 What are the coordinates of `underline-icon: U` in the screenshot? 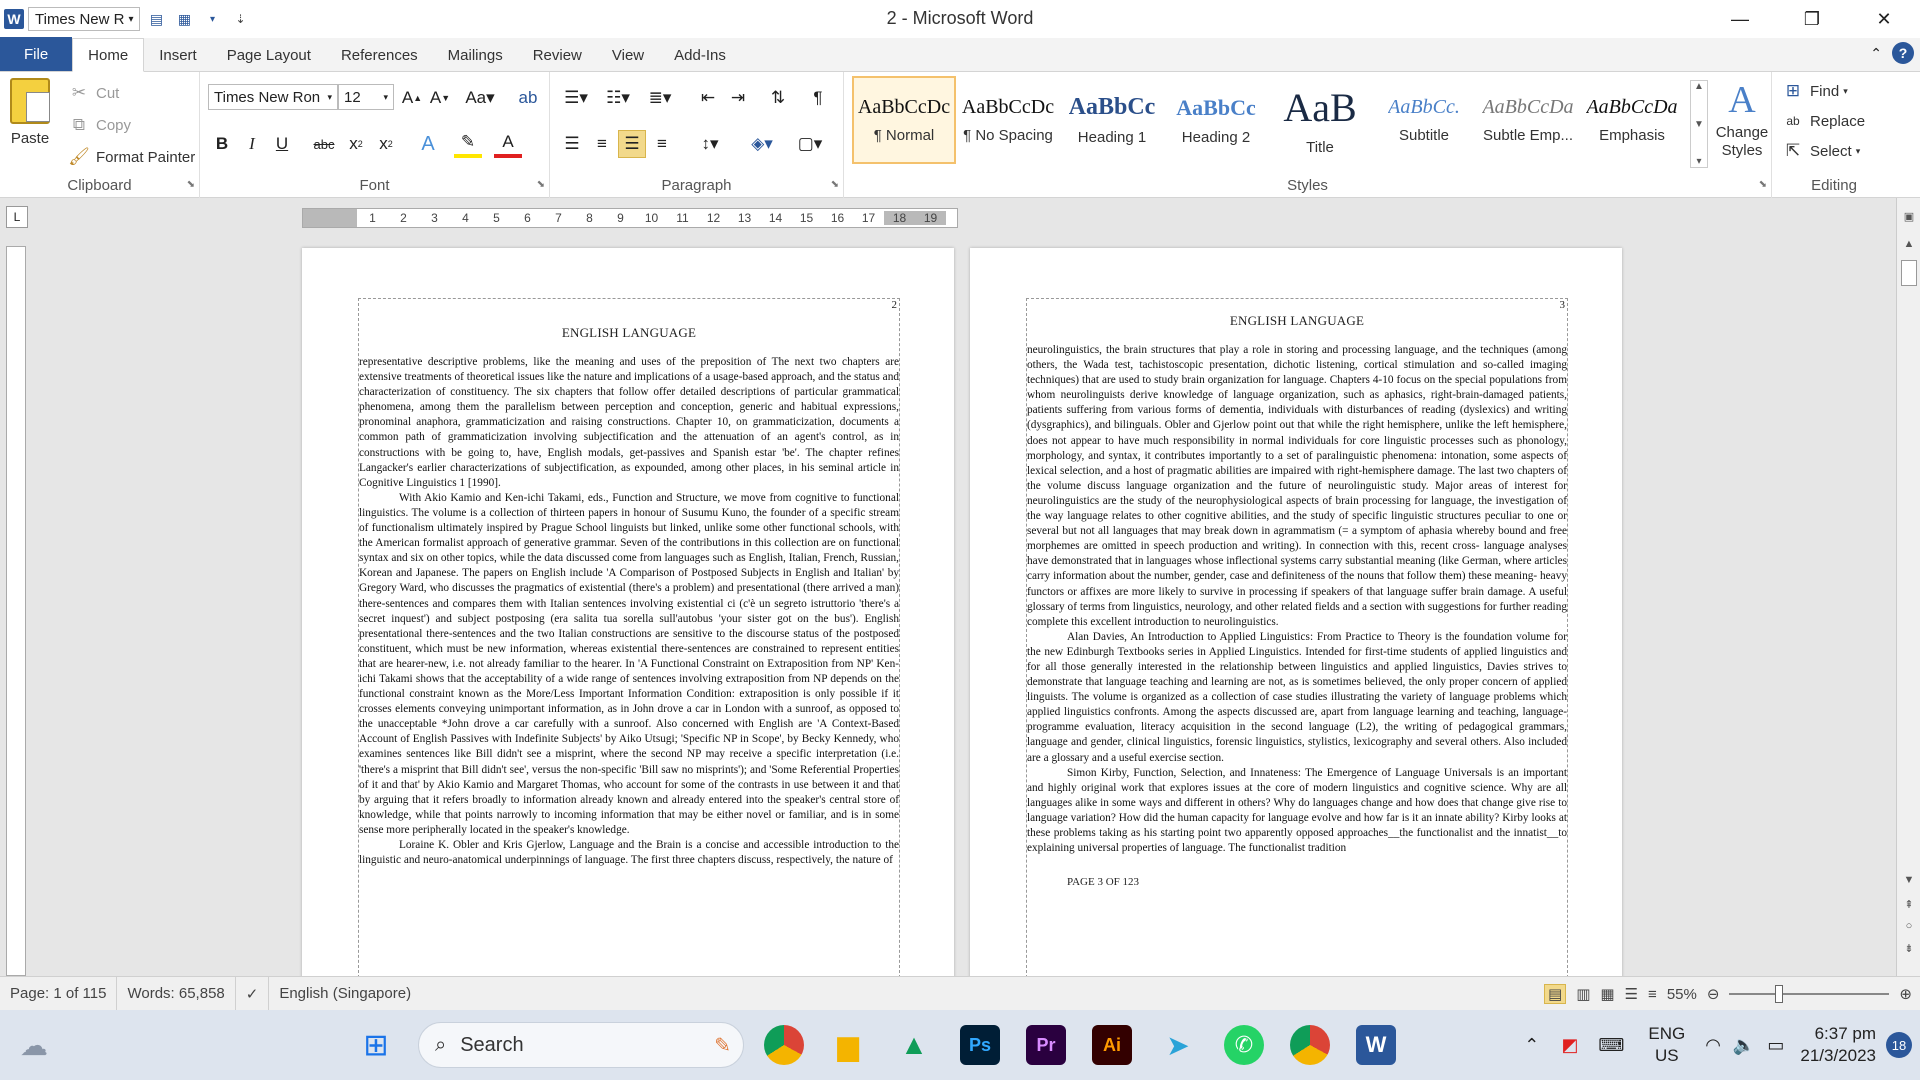 It's located at (282, 144).